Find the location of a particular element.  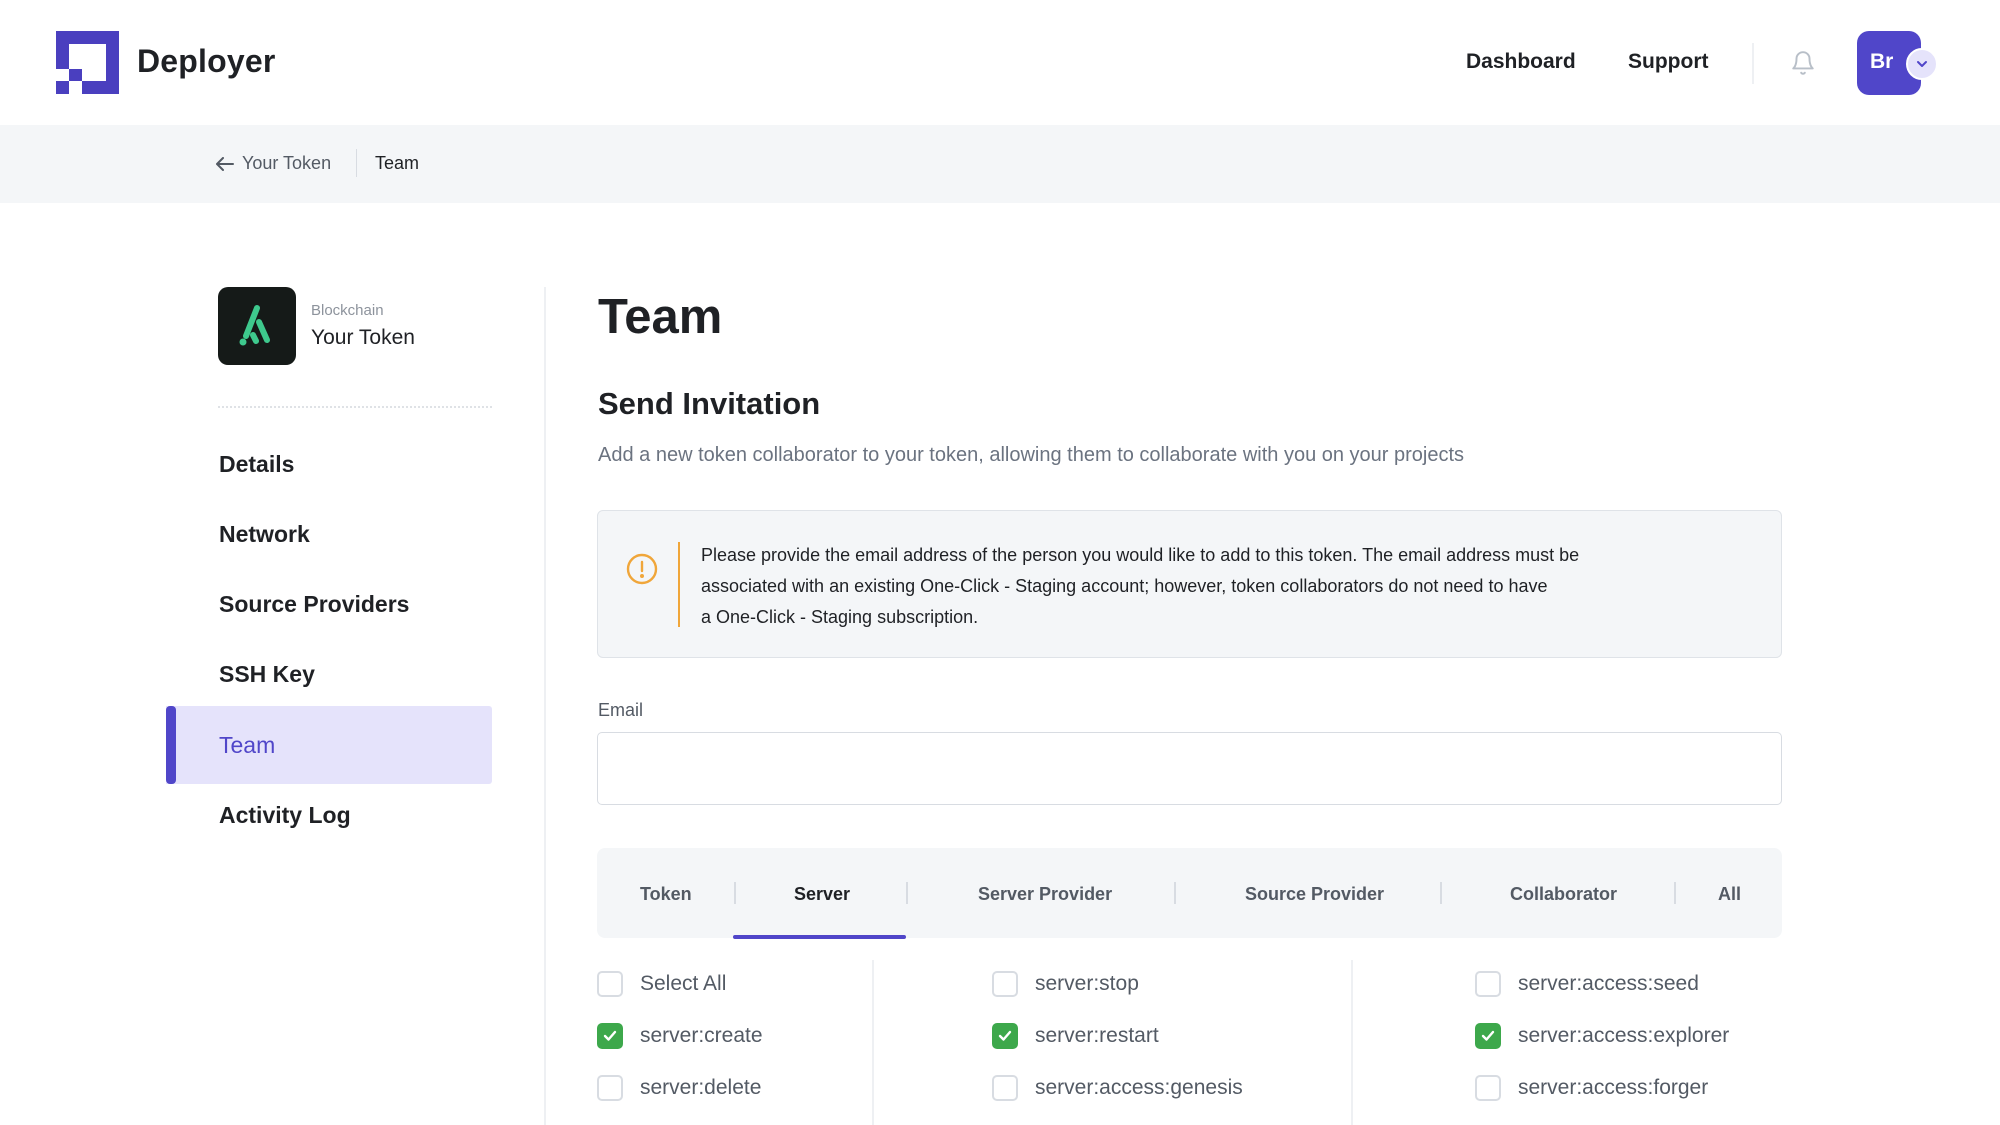

sidebar-item-team: Team is located at coordinates (247, 745).